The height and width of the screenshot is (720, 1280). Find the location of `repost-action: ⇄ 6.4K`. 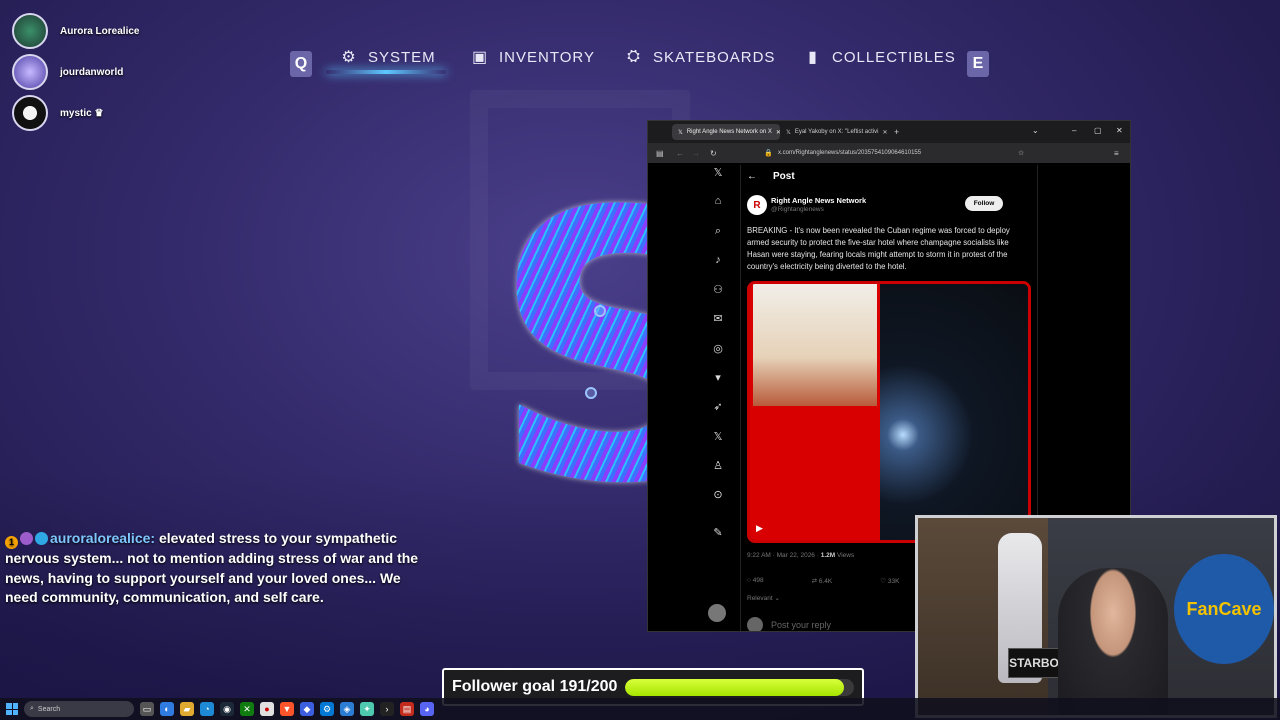

repost-action: ⇄ 6.4K is located at coordinates (822, 581).